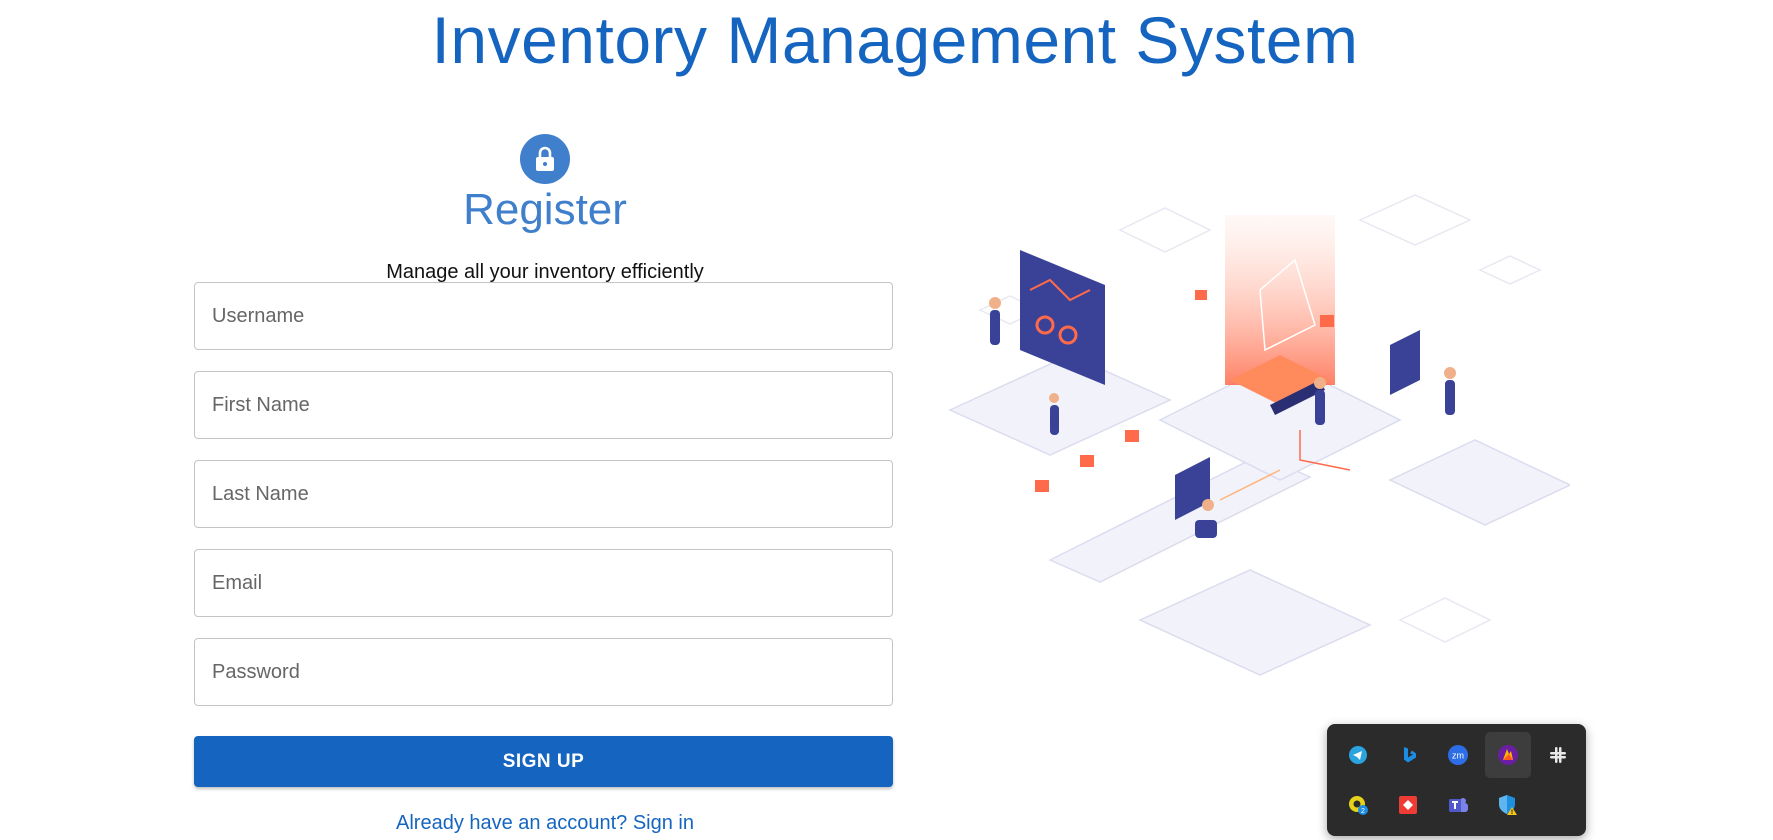 The image size is (1773, 840). What do you see at coordinates (1358, 805) in the screenshot?
I see `greenshot-icon: 2` at bounding box center [1358, 805].